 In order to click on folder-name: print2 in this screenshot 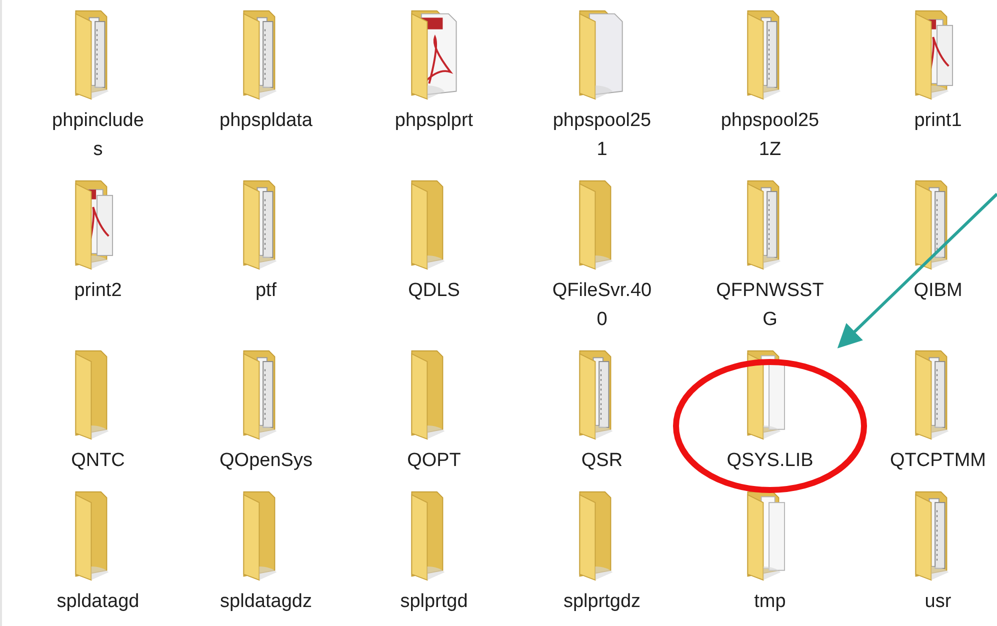, I will do `click(98, 290)`.